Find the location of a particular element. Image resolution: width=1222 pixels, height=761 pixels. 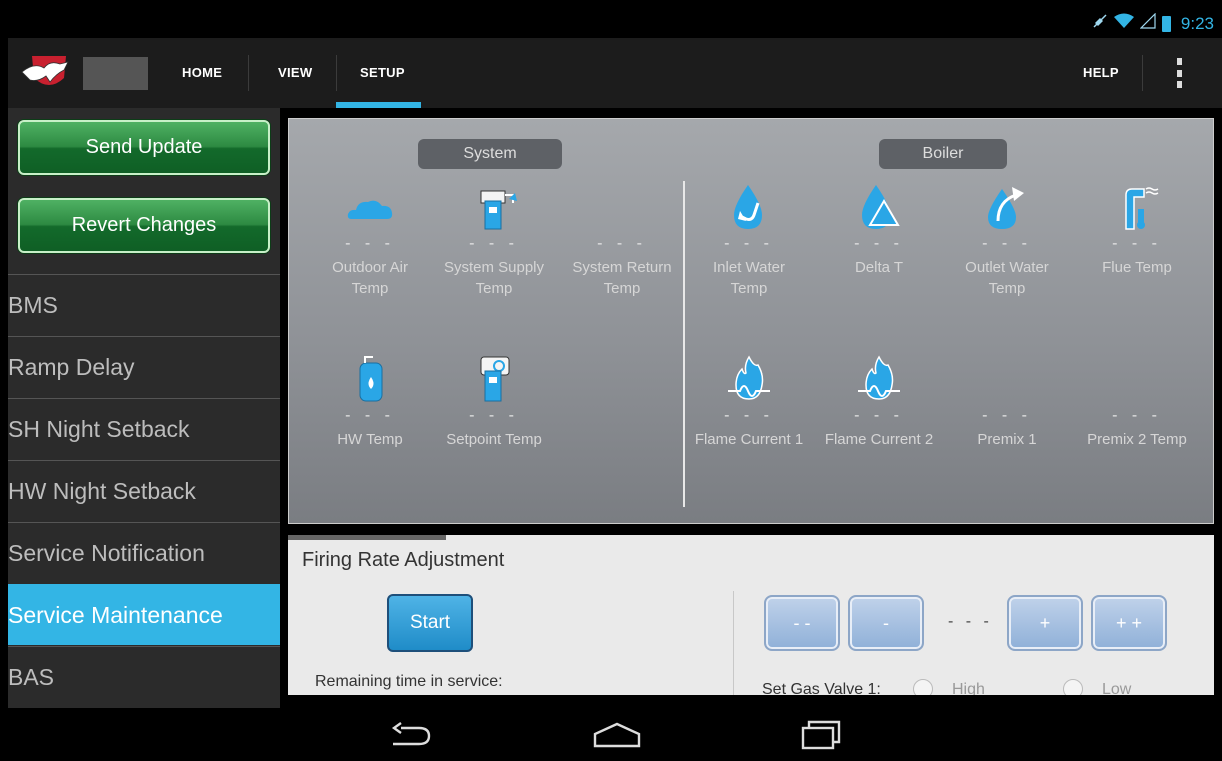

tab-home: HOME is located at coordinates (202, 73).